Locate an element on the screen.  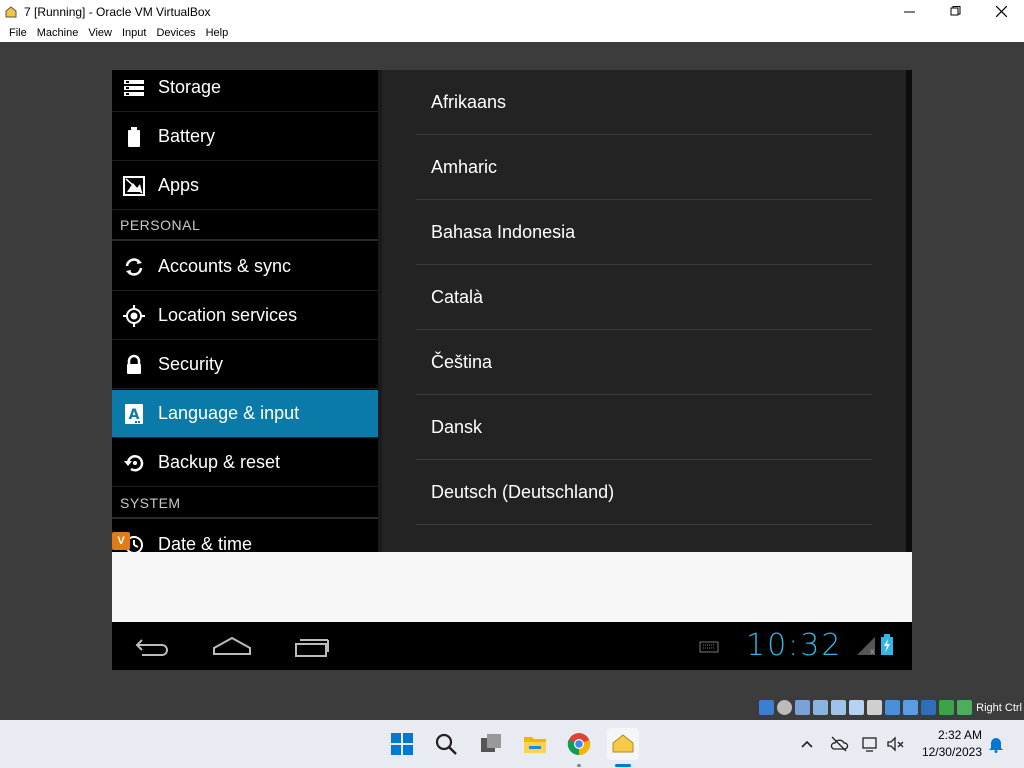
virtualbox-status-bar: Right Ctrl is located at coordinates (512, 709).